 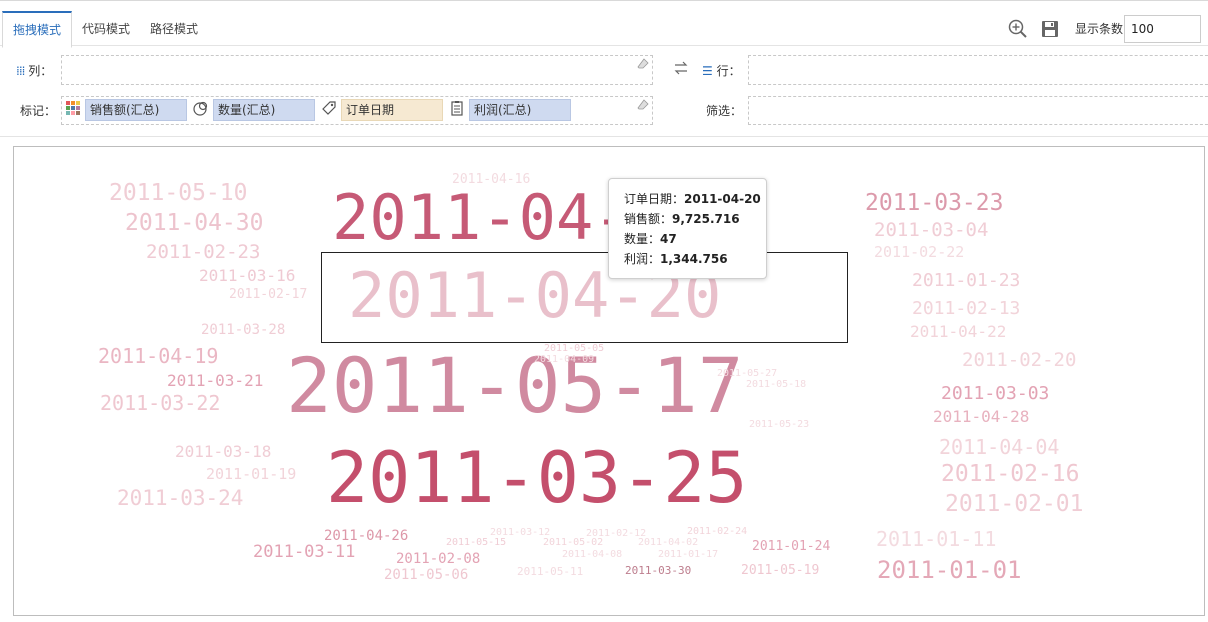 I want to click on word-cloud-word: 2011-05-27, so click(x=747, y=374).